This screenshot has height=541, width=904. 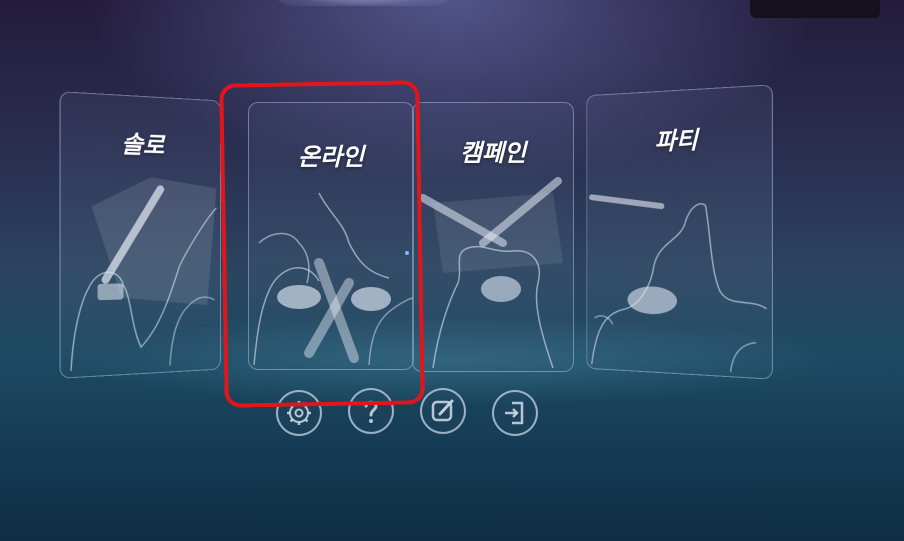 I want to click on solo-mode-art, so click(x=140, y=234).